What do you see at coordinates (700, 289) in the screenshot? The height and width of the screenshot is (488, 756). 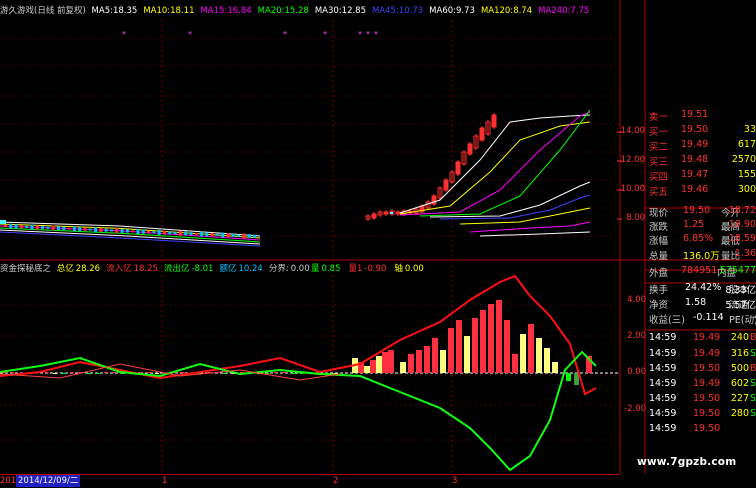 I see `stats-row: 换手 24.42% 股本 8.33亿` at bounding box center [700, 289].